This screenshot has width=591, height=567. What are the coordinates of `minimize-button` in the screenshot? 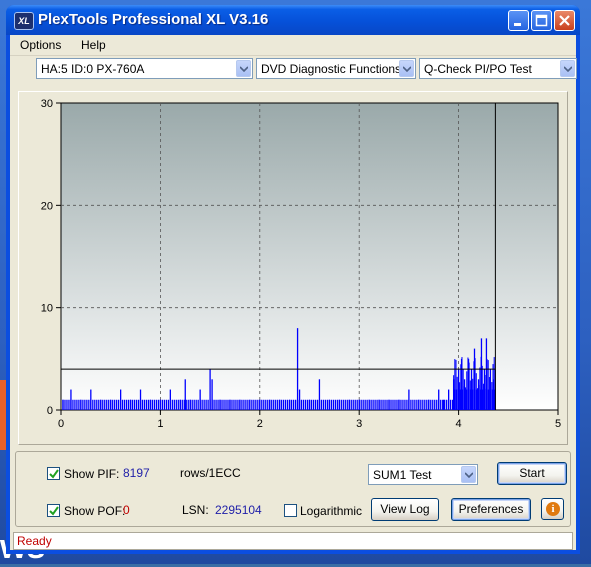 It's located at (518, 20).